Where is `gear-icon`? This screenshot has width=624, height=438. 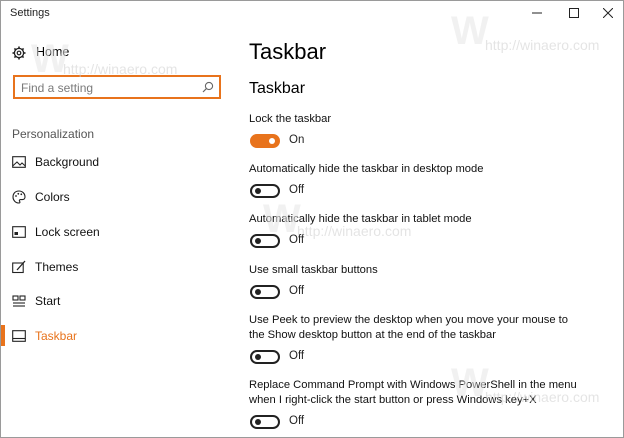 gear-icon is located at coordinates (19, 53).